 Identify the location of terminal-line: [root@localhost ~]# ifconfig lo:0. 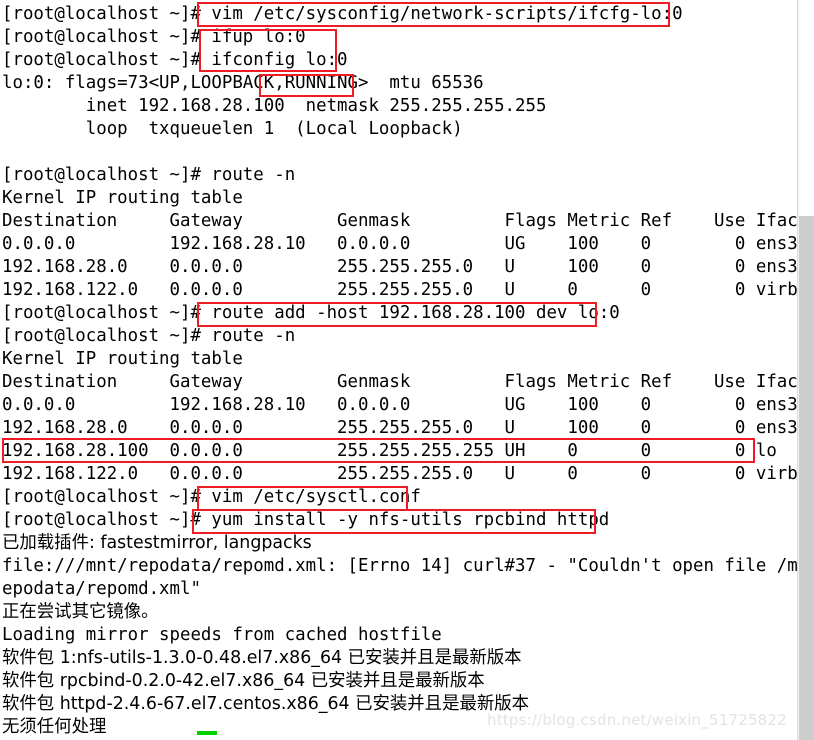
(175, 60).